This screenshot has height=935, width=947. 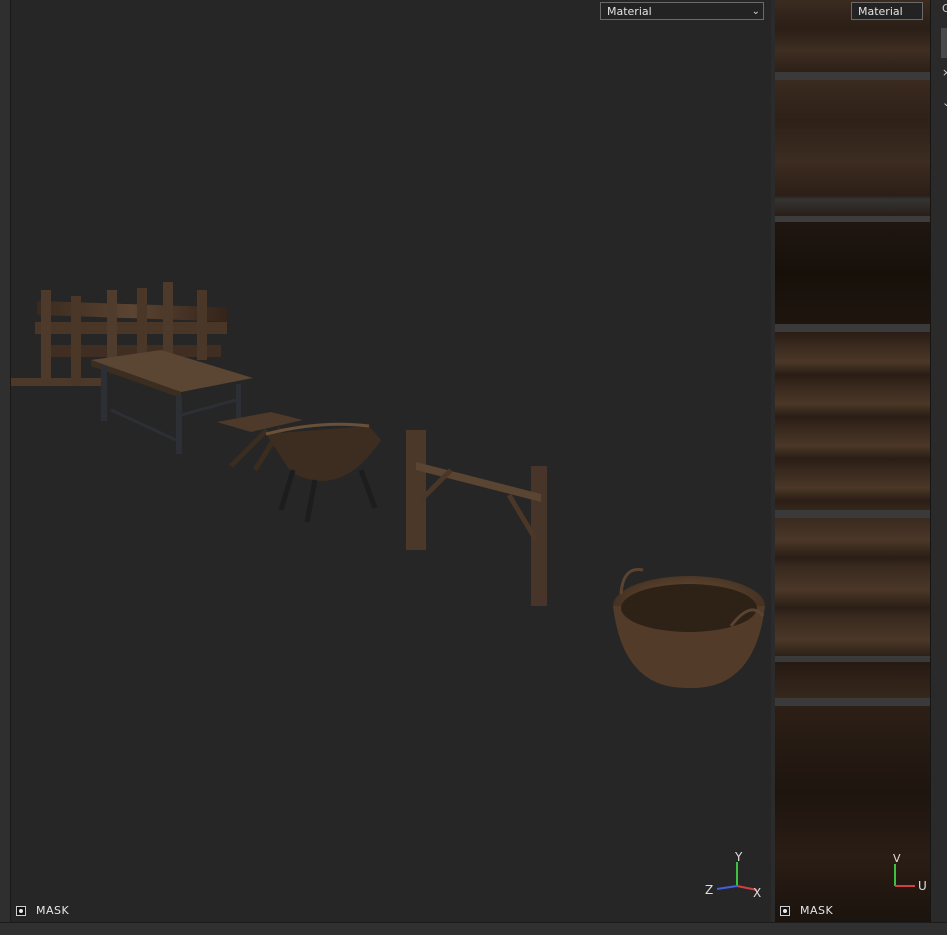 I want to click on panel-input-fragment, so click(x=944, y=43).